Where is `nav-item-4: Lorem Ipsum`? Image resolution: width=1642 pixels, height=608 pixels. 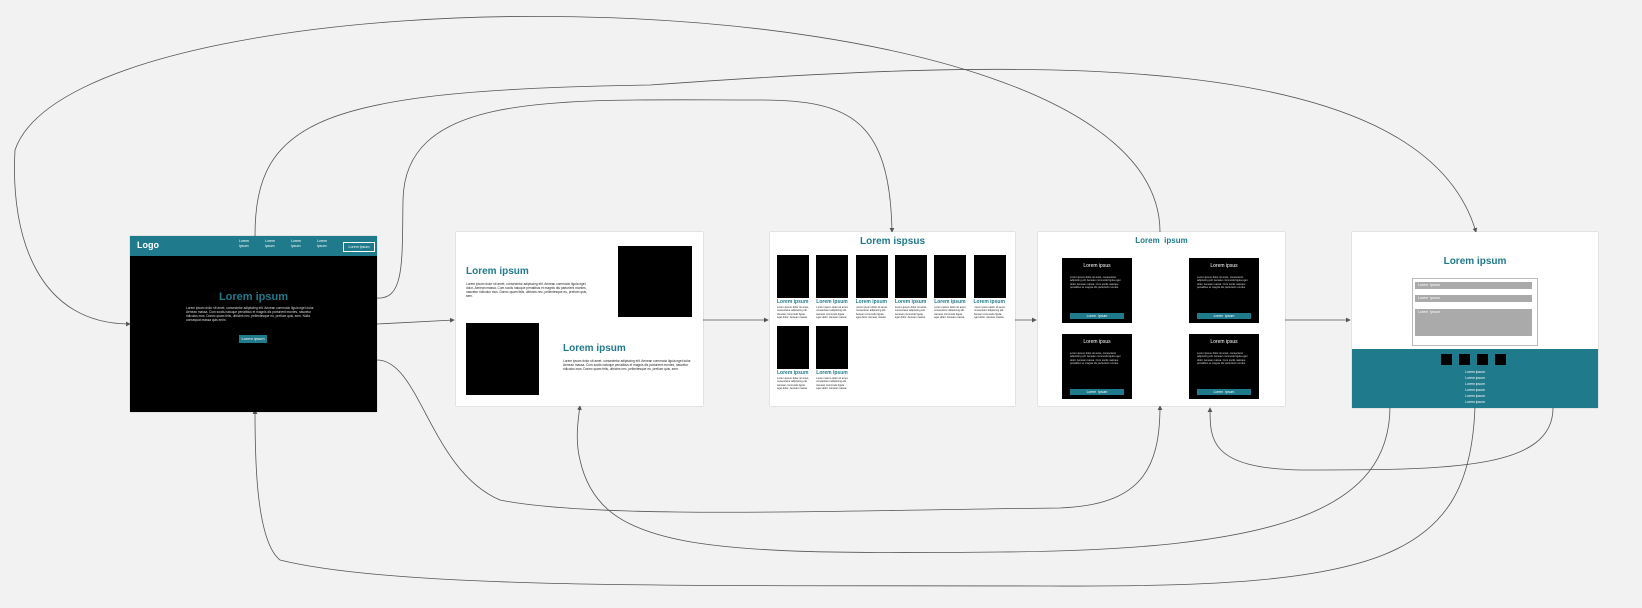 nav-item-4: Lorem Ipsum is located at coordinates (324, 244).